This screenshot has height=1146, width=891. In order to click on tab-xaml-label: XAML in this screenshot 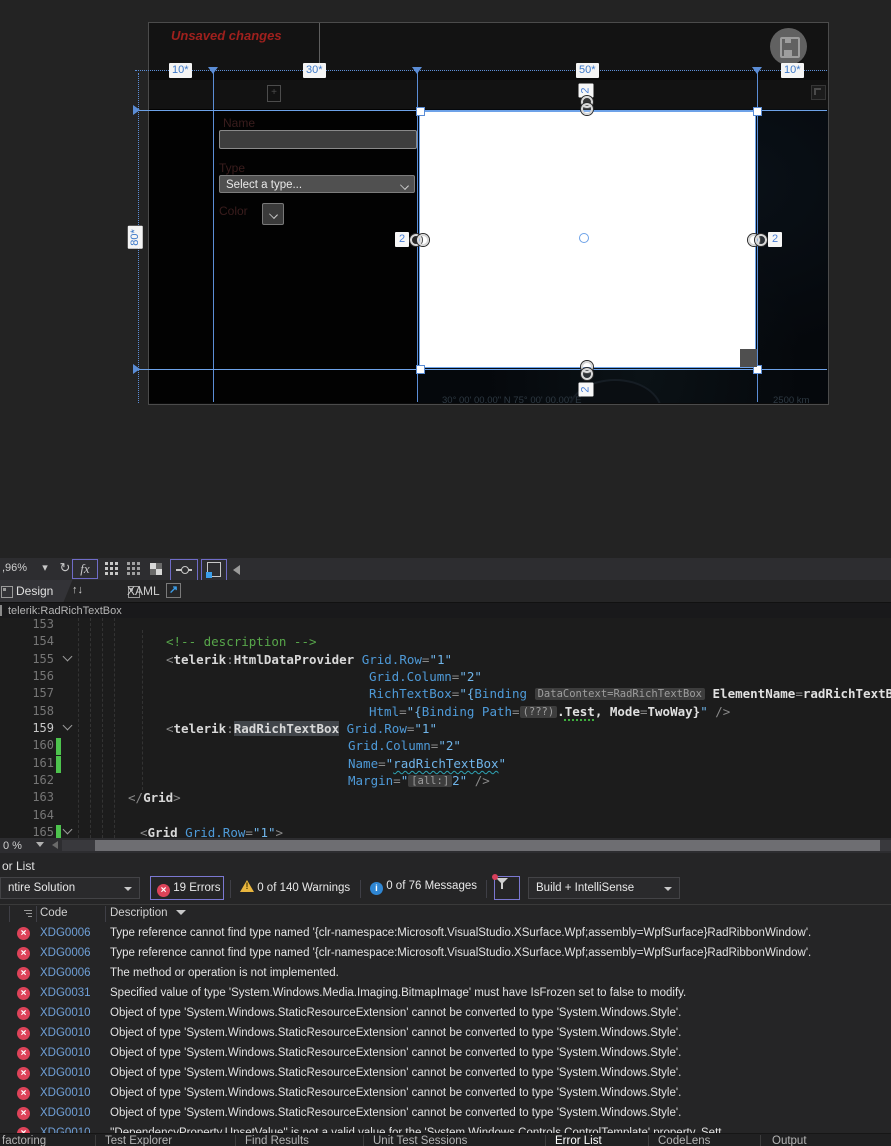, I will do `click(143, 591)`.